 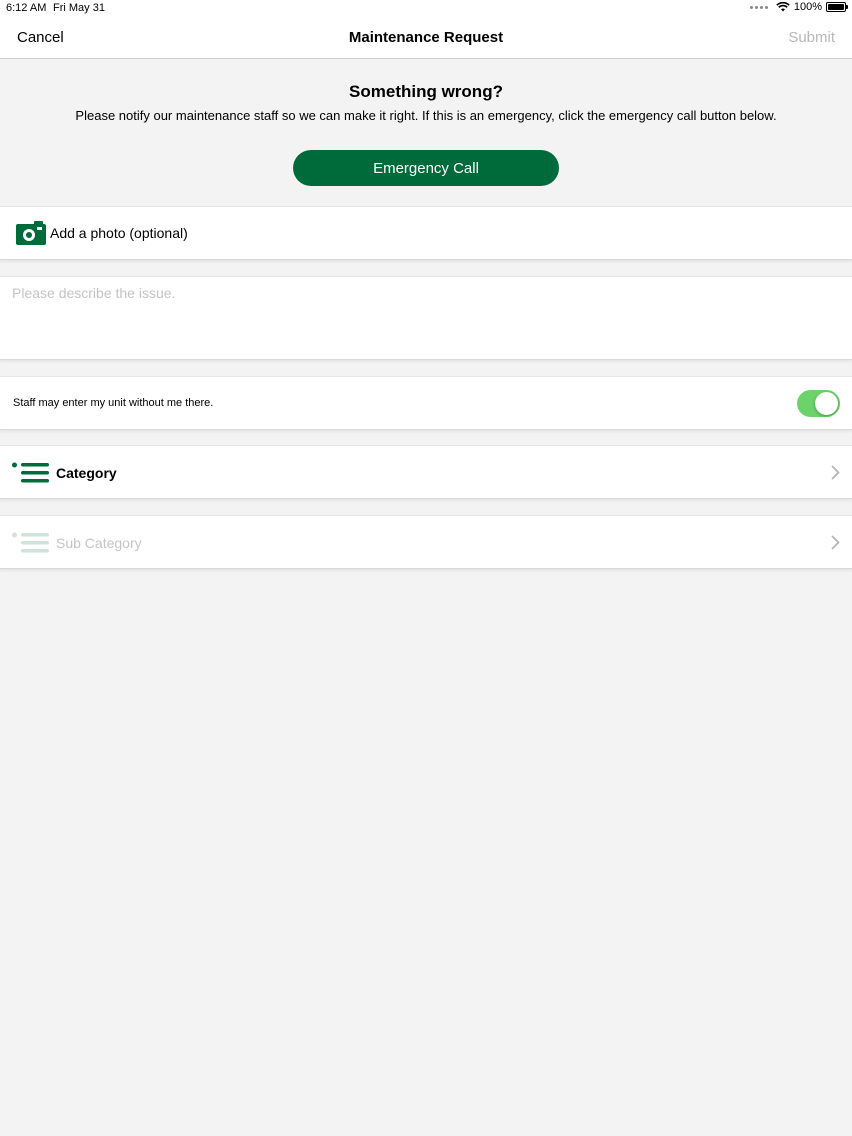 I want to click on status-right: 100%, so click(x=798, y=7).